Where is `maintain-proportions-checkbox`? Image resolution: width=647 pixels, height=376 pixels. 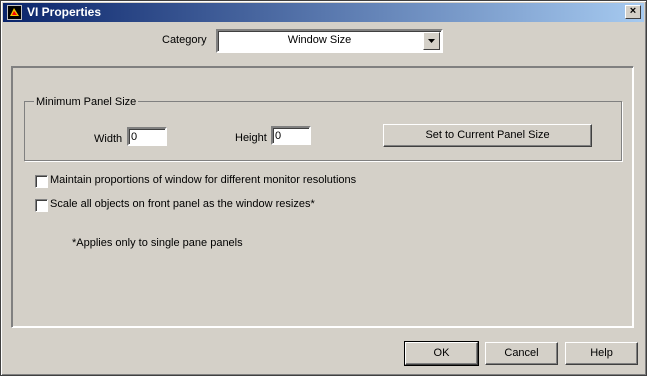 maintain-proportions-checkbox is located at coordinates (41, 181).